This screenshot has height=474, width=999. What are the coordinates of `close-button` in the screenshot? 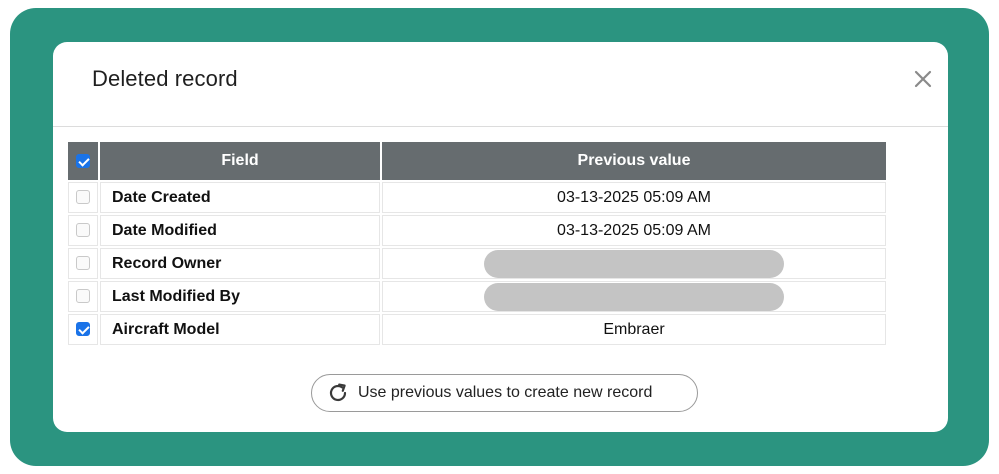 It's located at (923, 79).